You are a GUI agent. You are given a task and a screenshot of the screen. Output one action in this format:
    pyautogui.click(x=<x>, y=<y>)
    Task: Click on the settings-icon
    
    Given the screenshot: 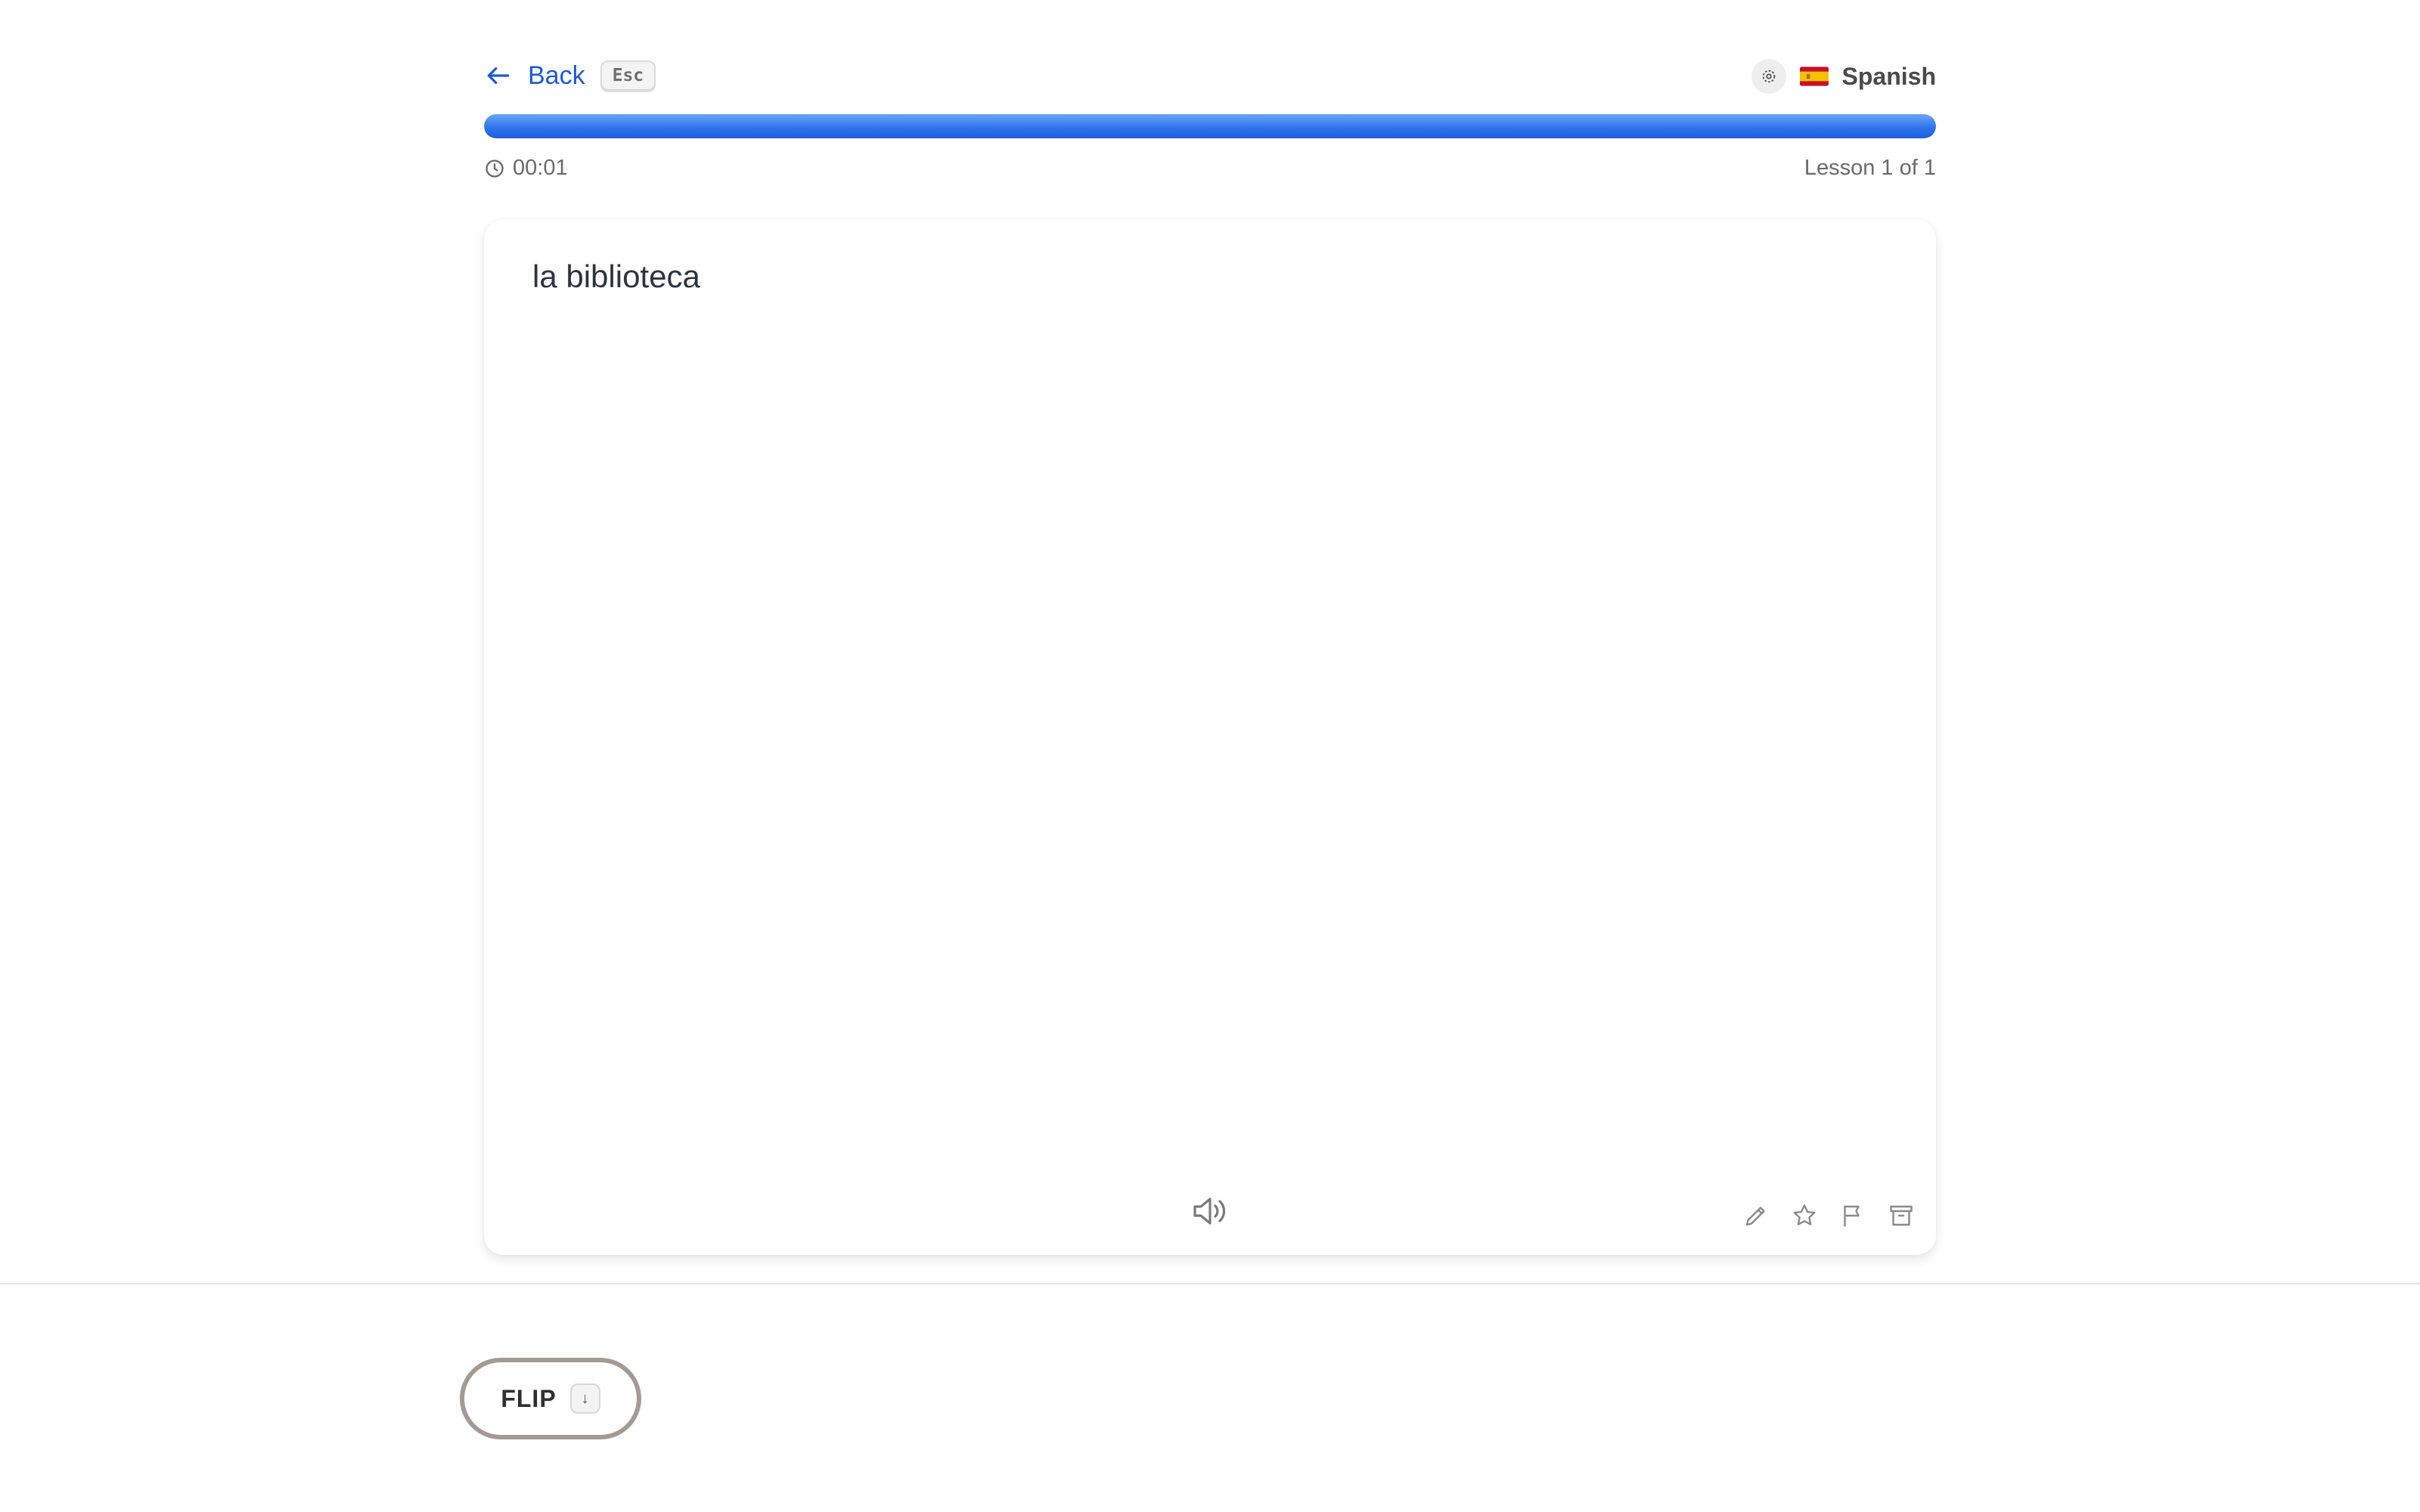 What is the action you would take?
    pyautogui.click(x=1769, y=76)
    